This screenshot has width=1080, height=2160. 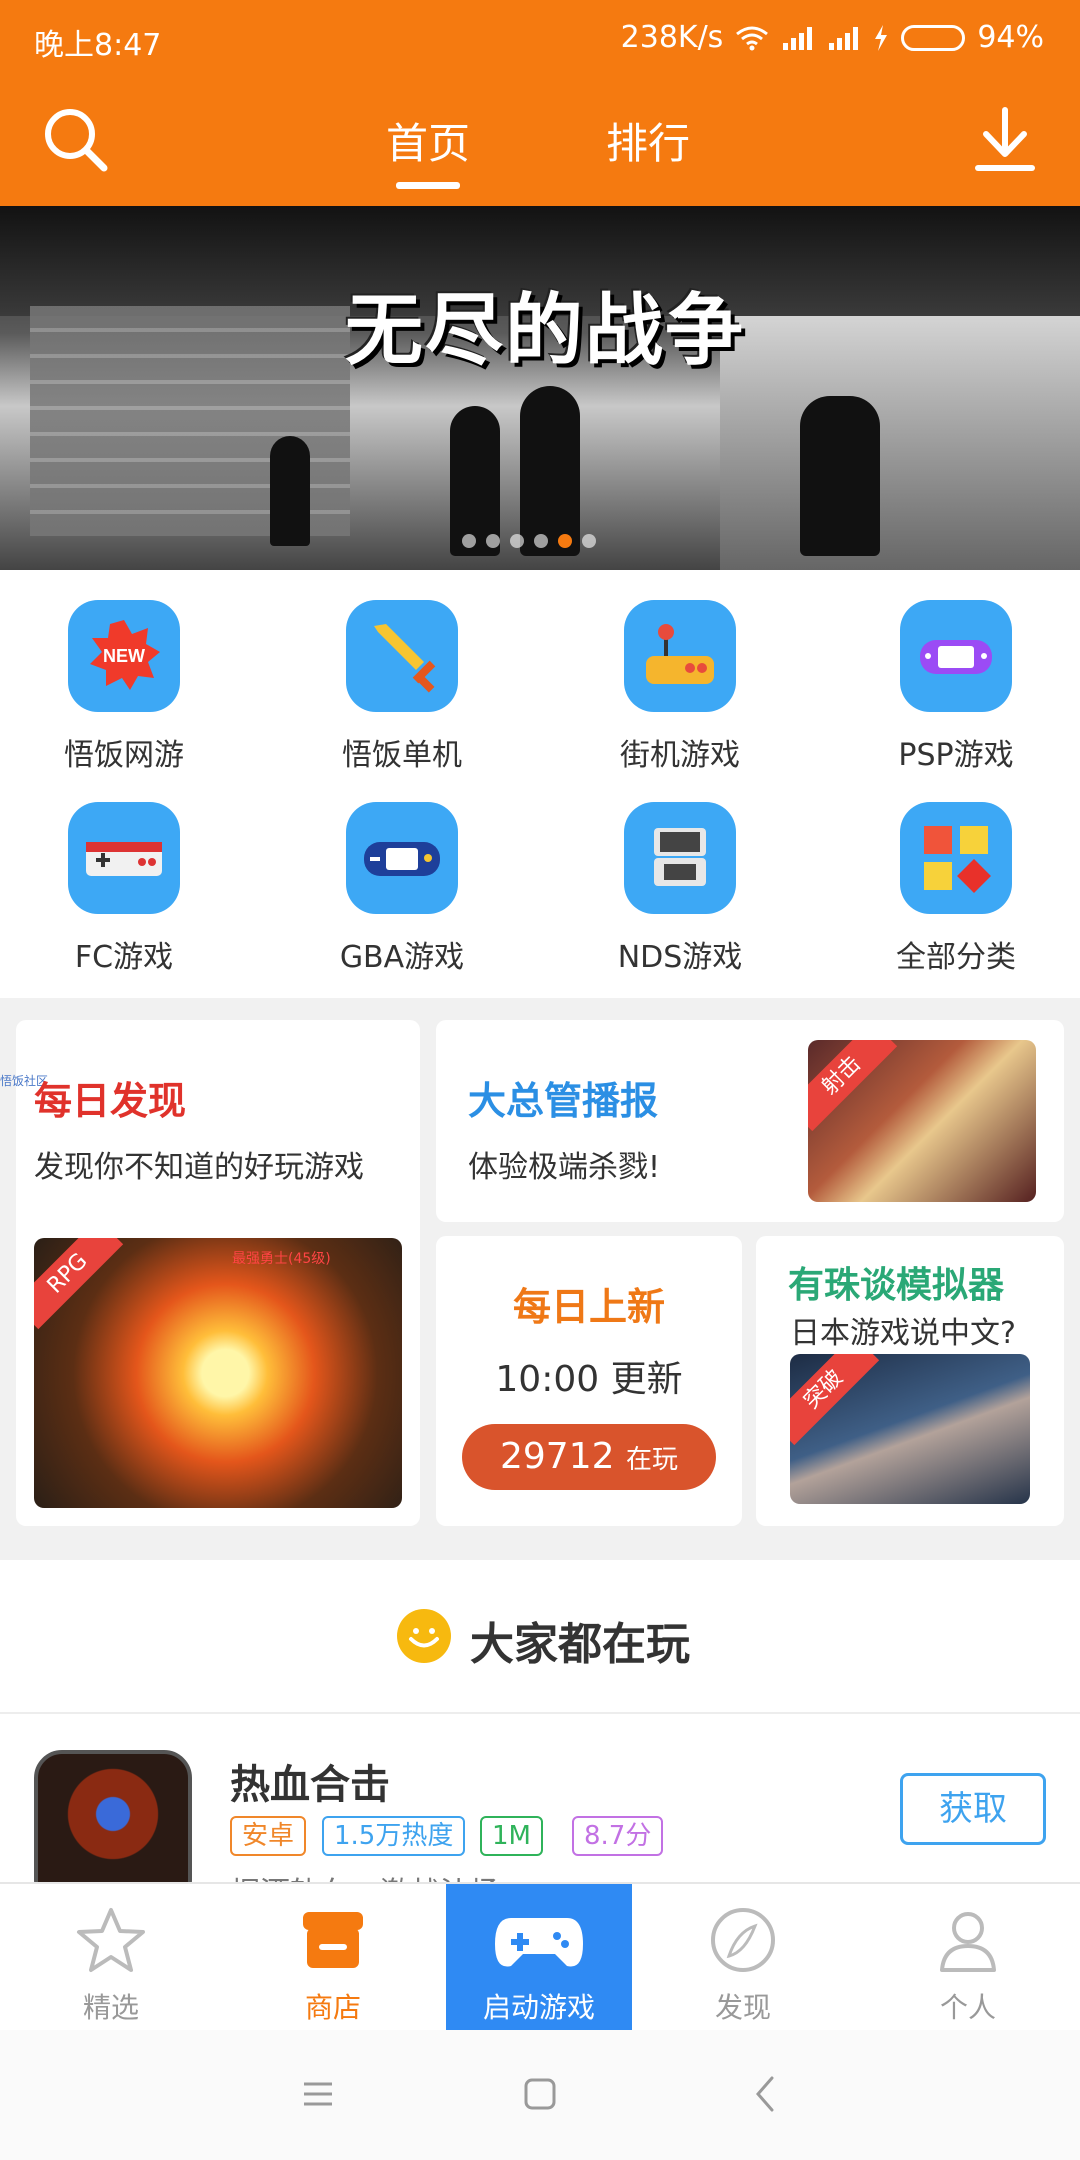 I want to click on breakthrough-badge: 突破, so click(x=835, y=1400).